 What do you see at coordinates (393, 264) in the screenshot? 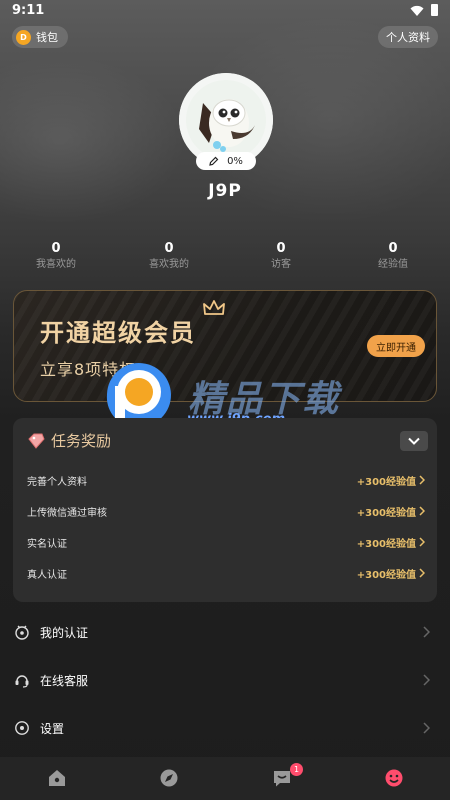
I see `stat-label: 经验值` at bounding box center [393, 264].